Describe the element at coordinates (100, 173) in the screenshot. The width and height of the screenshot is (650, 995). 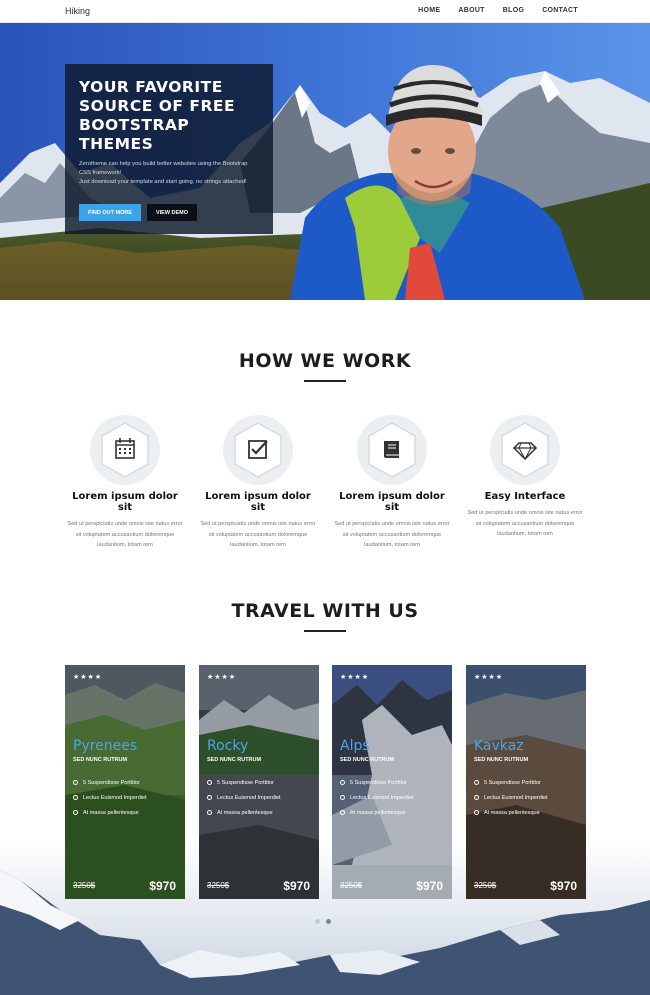
I see `hero-text-line: CSS framework!` at that location.